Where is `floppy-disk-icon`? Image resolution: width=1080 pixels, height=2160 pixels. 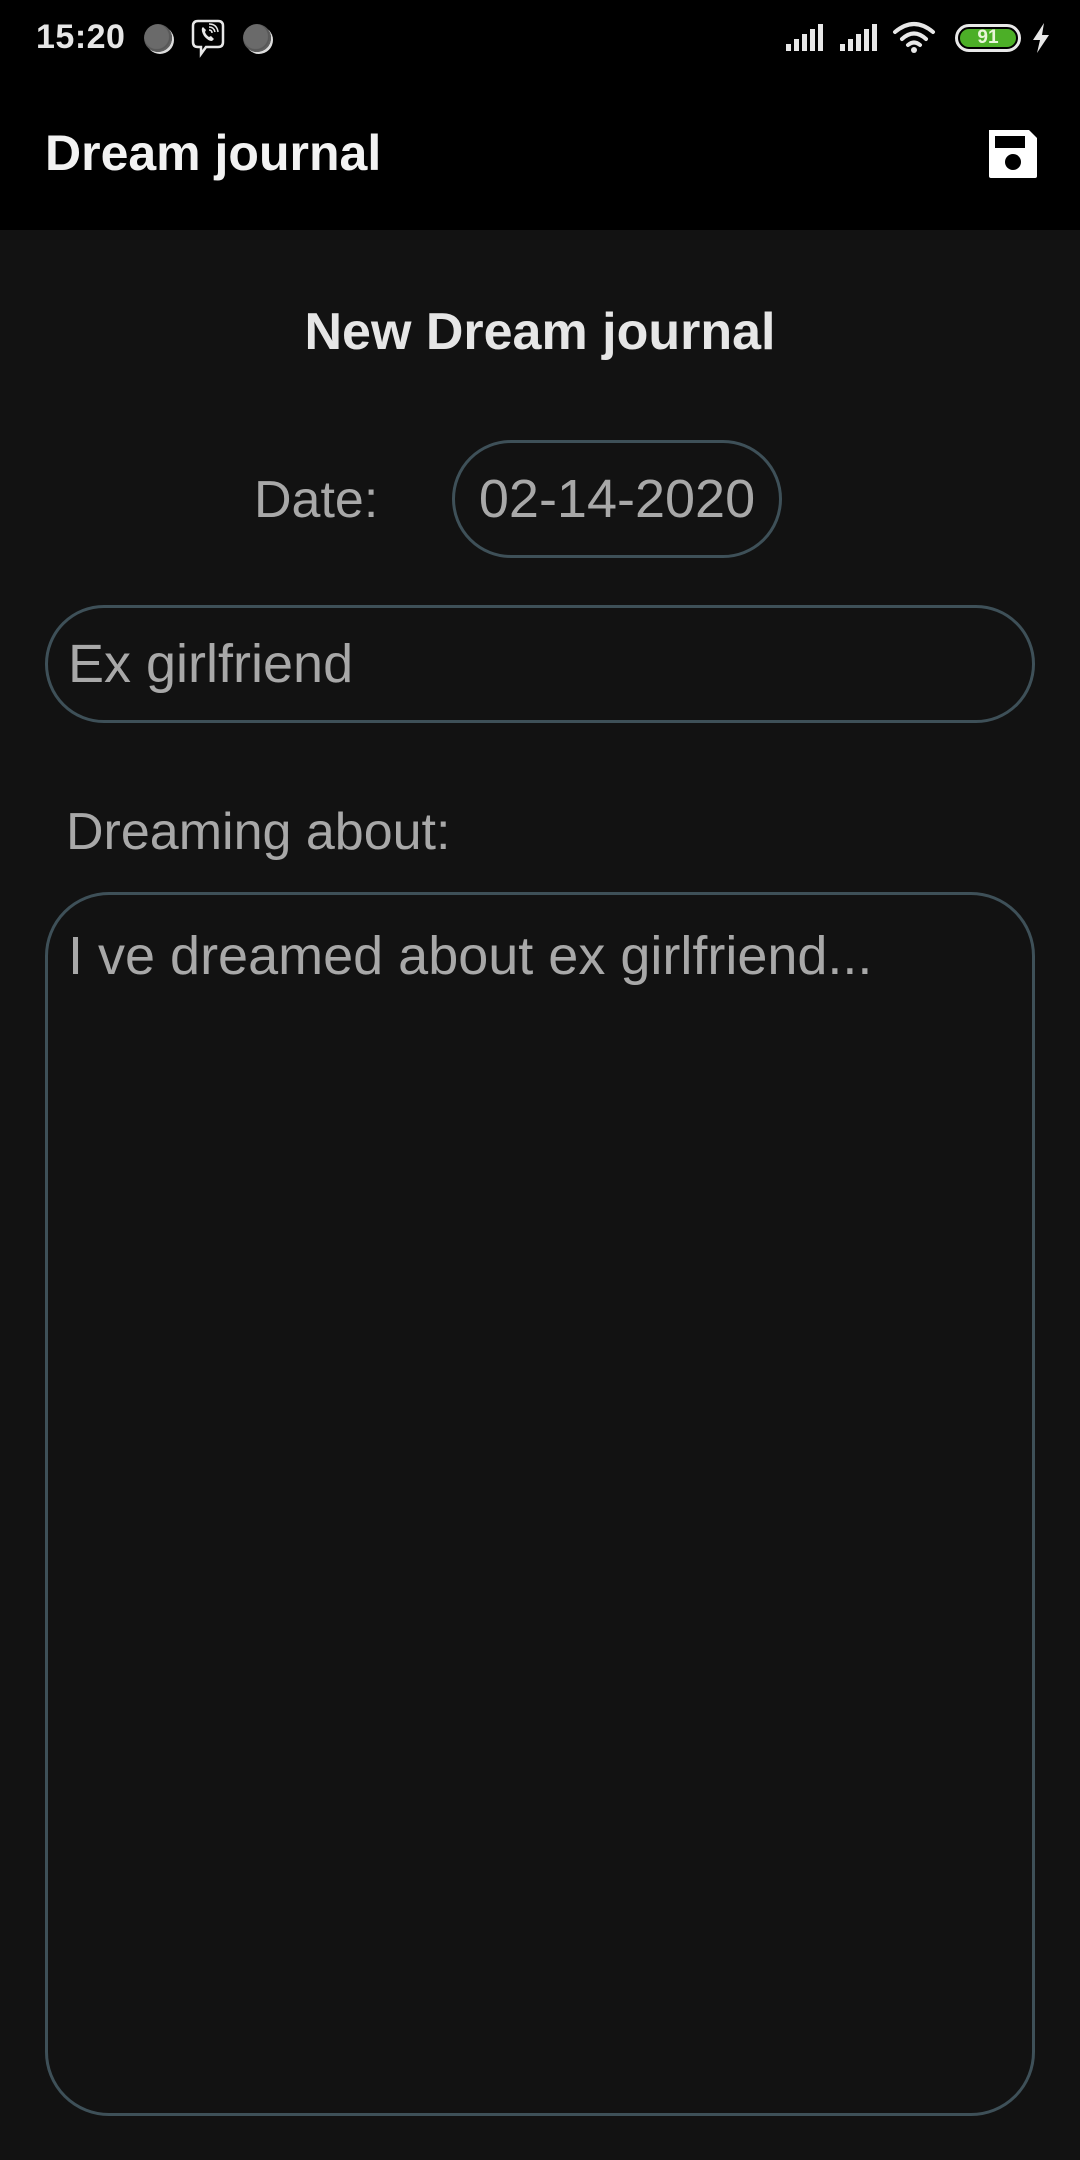
floppy-disk-icon is located at coordinates (1013, 154).